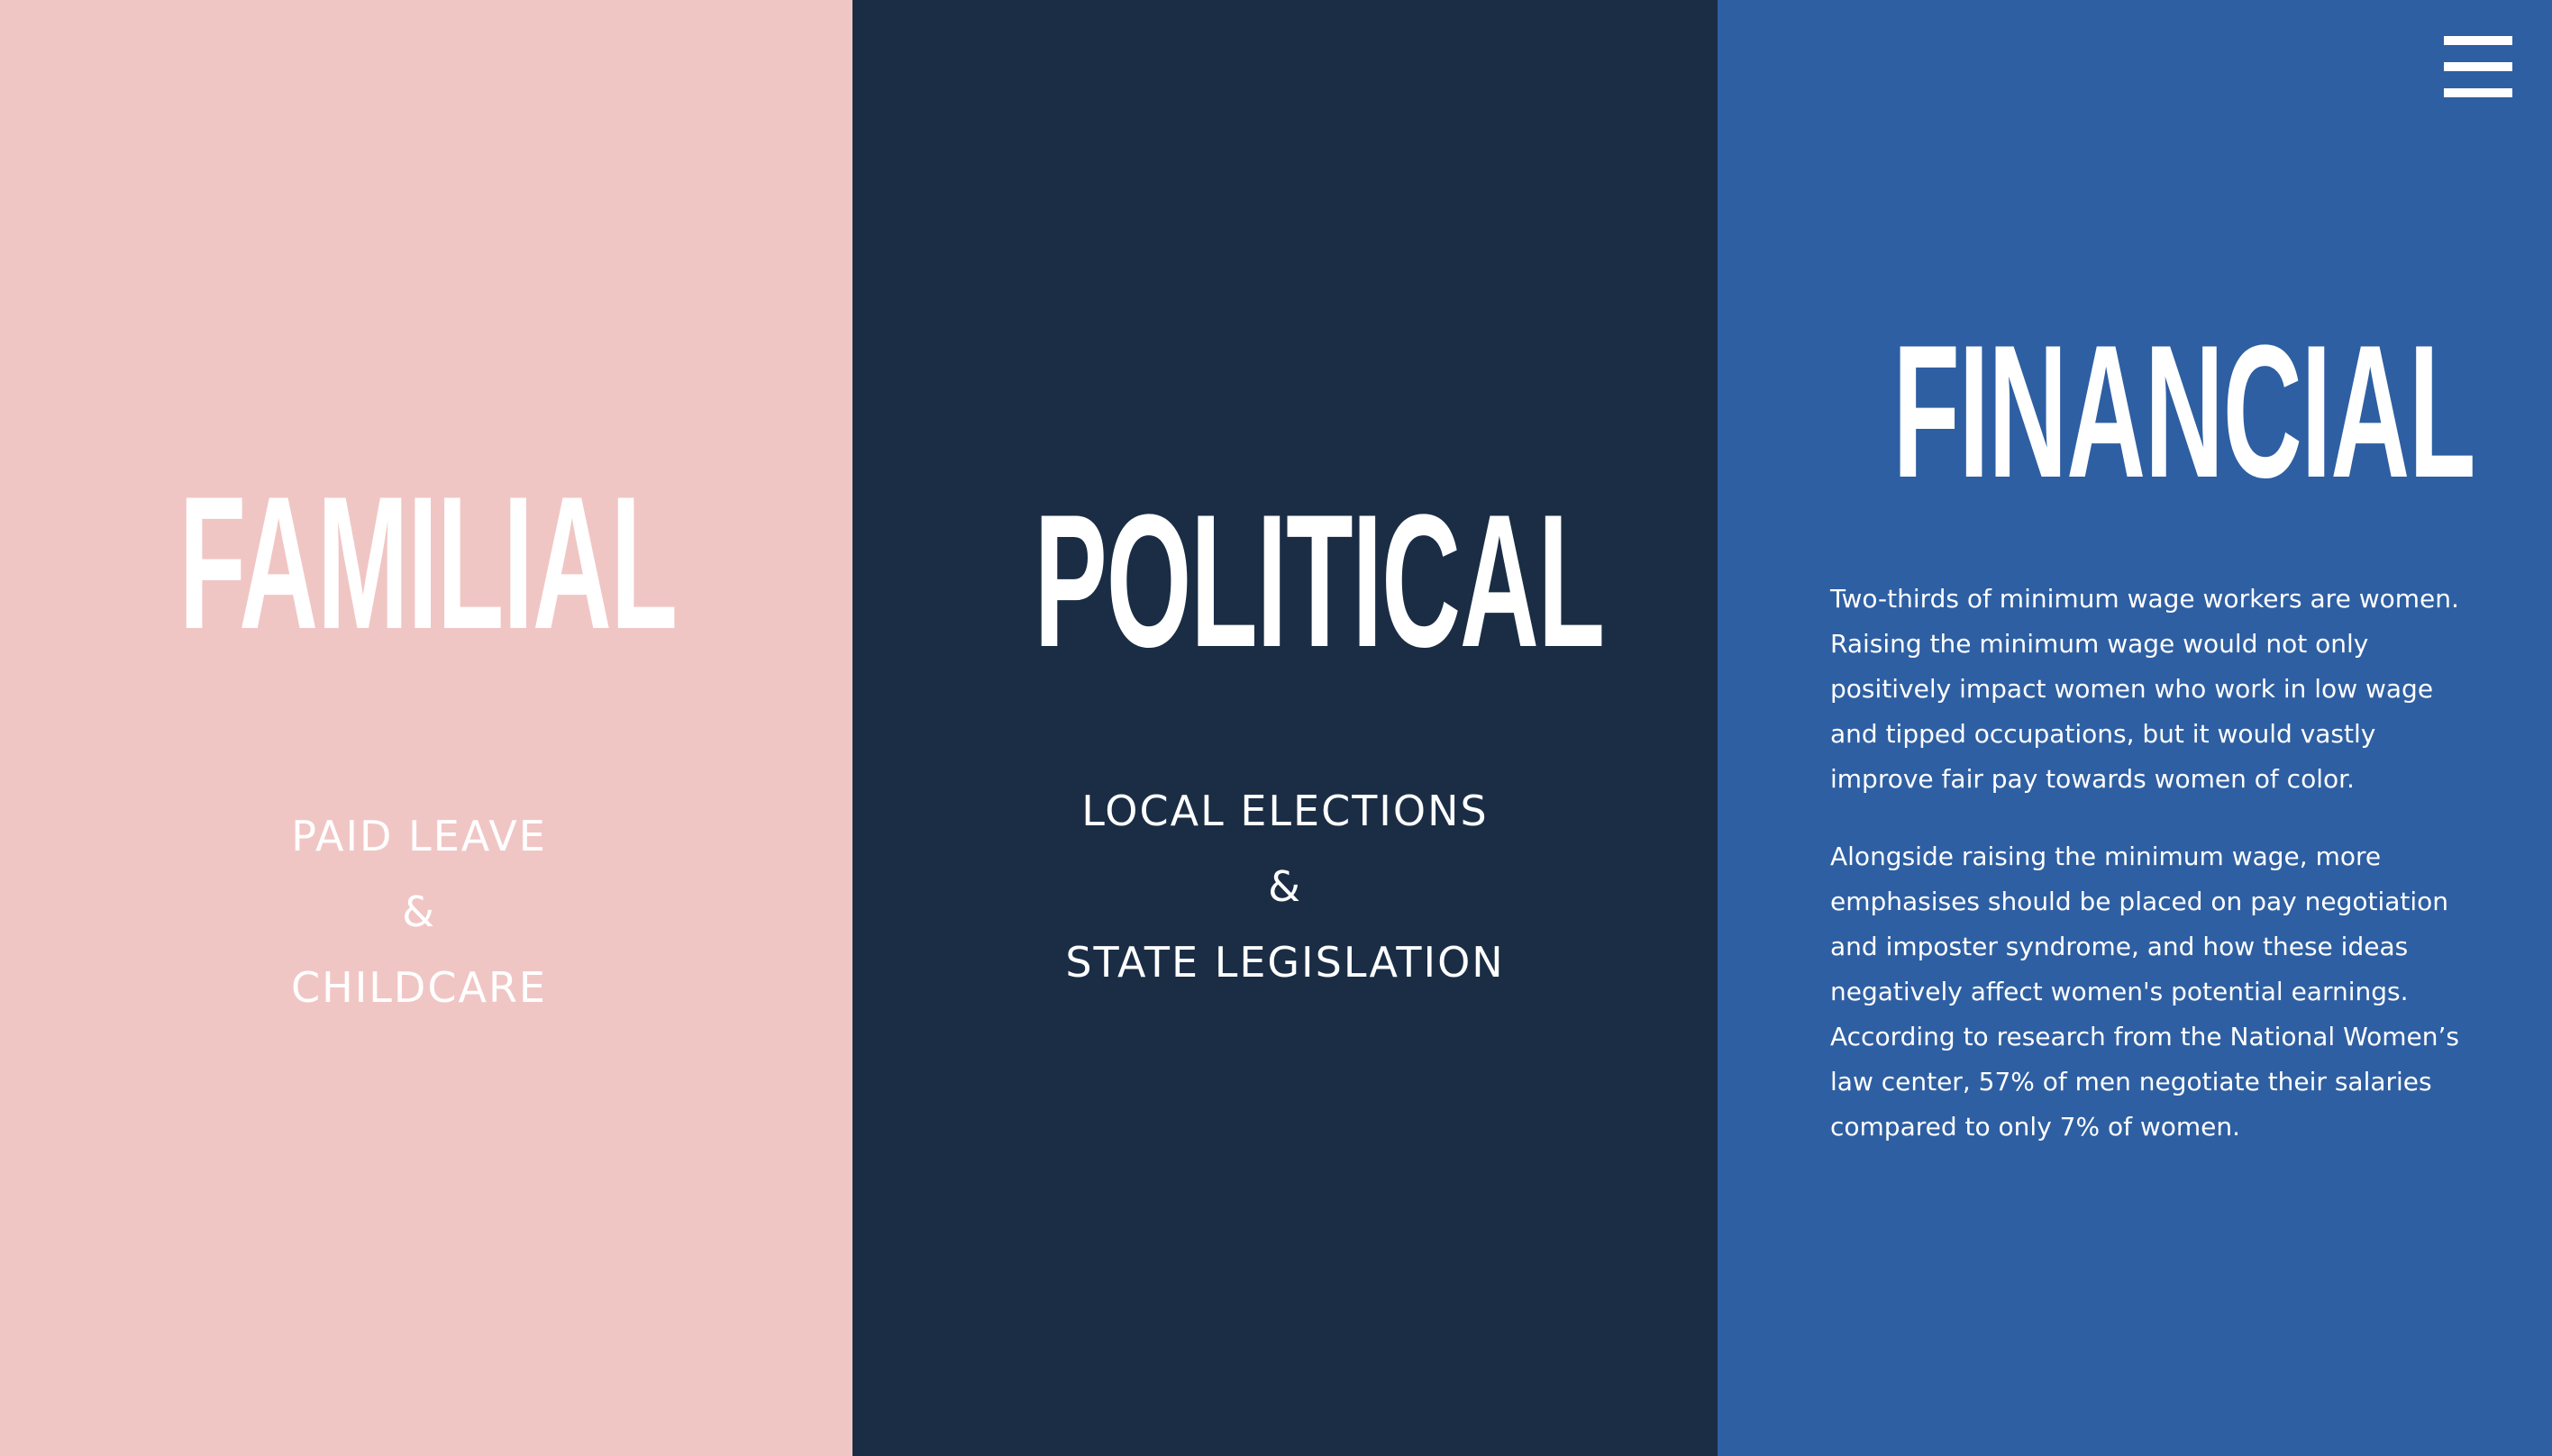 The height and width of the screenshot is (1456, 2552). I want to click on menu-bar-top, so click(2478, 40).